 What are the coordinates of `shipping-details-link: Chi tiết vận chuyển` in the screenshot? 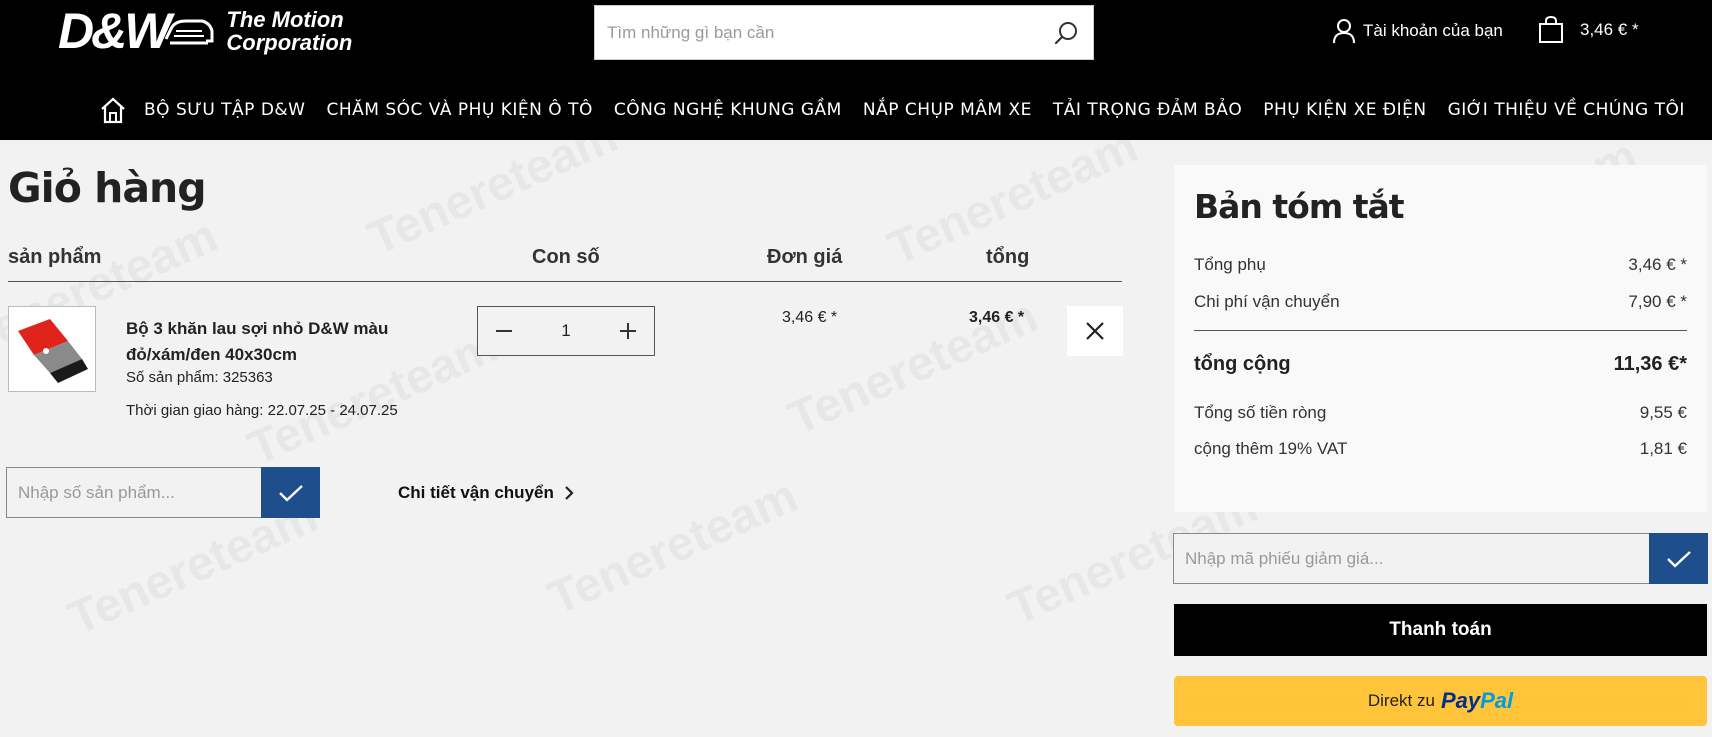 It's located at (486, 493).